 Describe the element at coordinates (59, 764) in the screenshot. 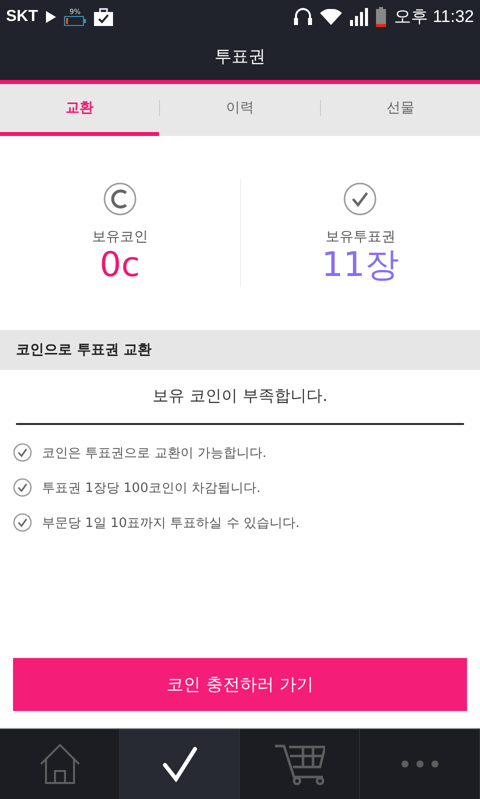

I see `home-icon` at that location.